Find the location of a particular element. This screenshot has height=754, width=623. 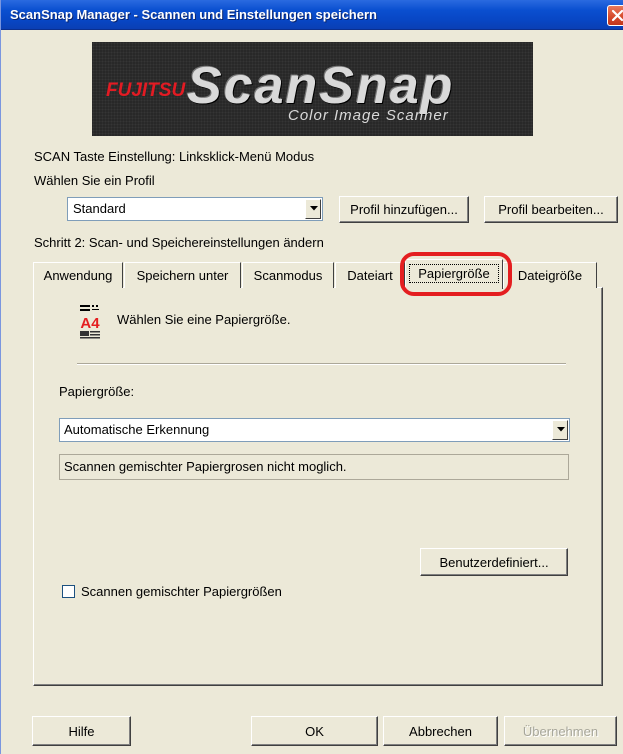

scansnap-banner: FUJITSU ScanSnap Color Image Scanner is located at coordinates (312, 89).